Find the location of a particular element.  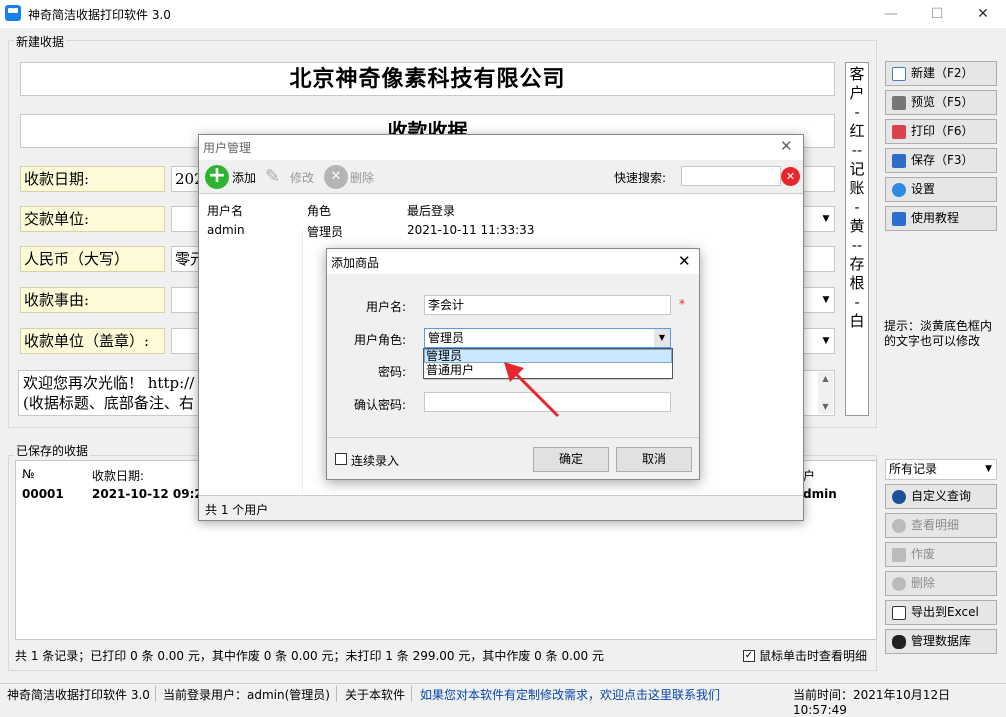

window-title: 神奇简洁收据打印软件 3.0 is located at coordinates (99, 15).